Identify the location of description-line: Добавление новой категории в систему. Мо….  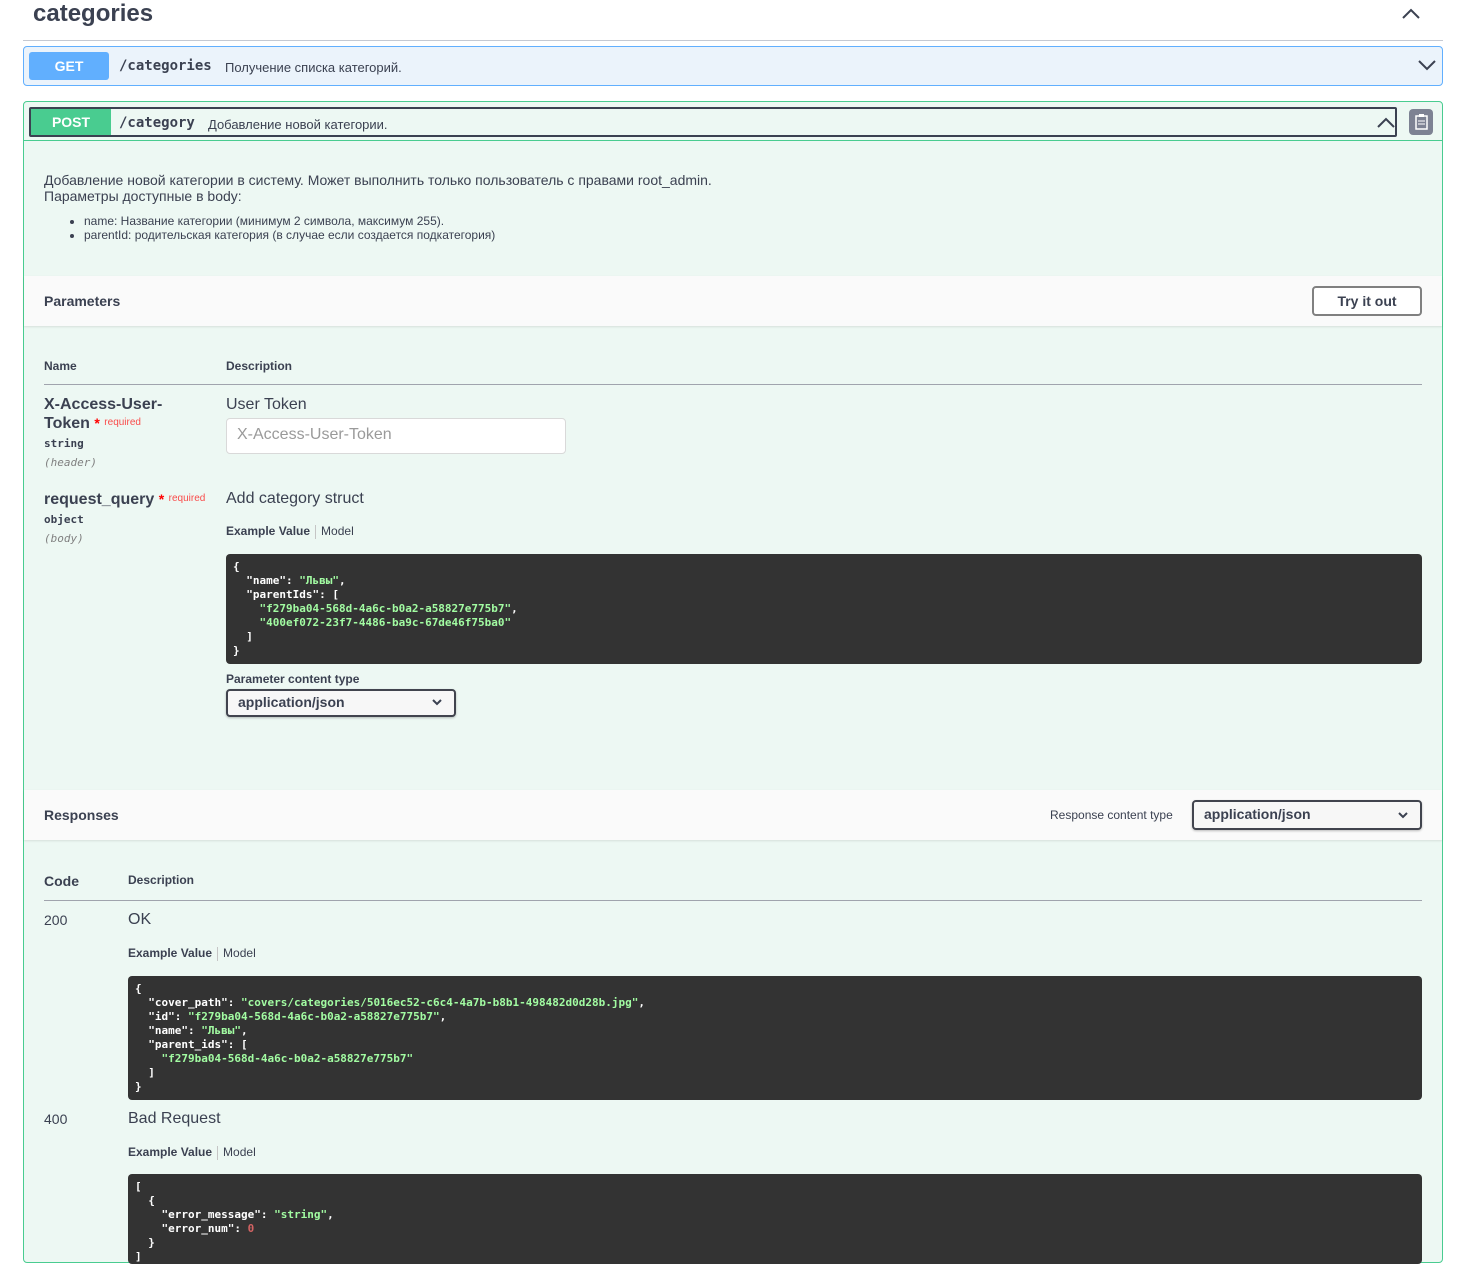
(378, 180).